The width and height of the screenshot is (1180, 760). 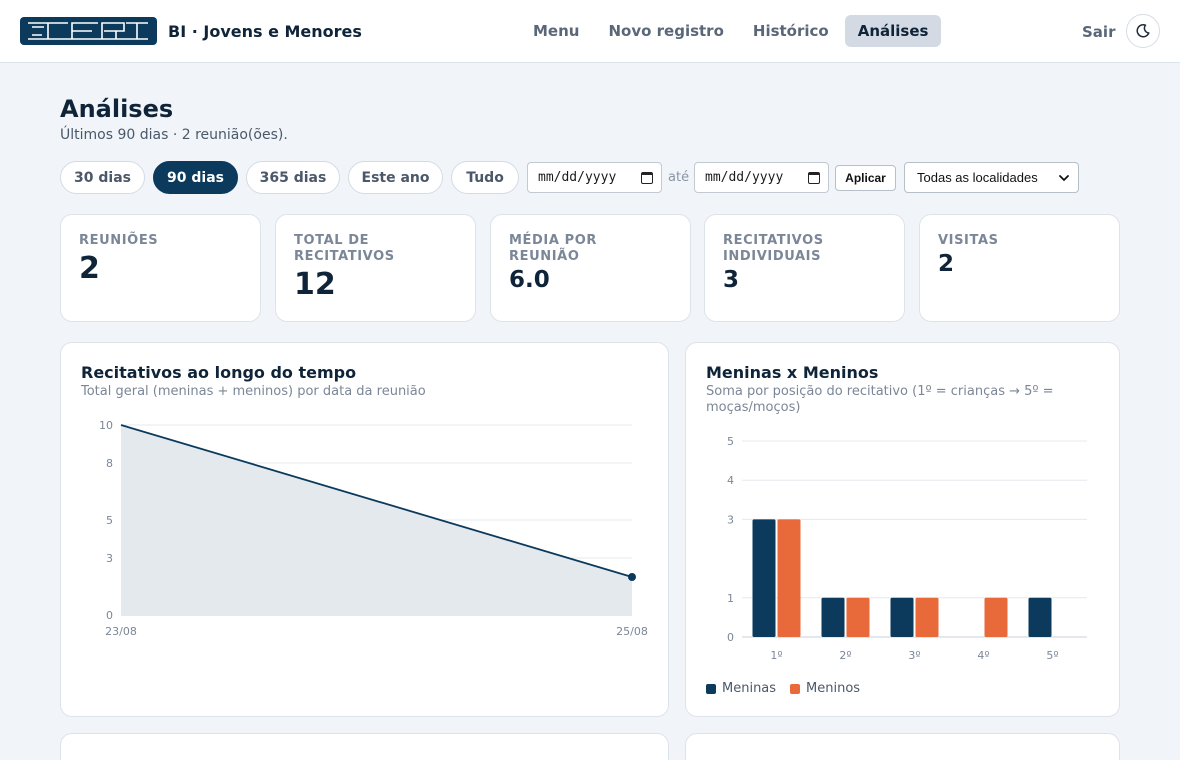 I want to click on range-90-days-button: 90 dias, so click(x=195, y=177).